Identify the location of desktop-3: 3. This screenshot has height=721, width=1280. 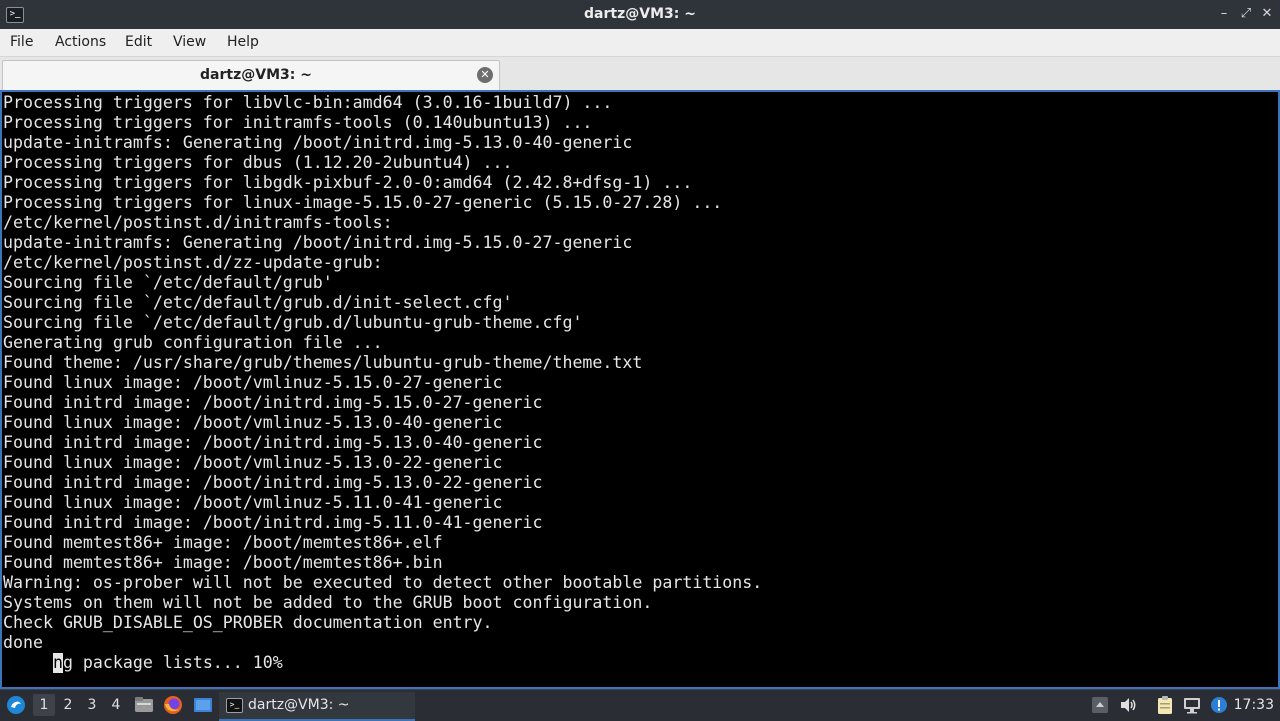
(92, 705).